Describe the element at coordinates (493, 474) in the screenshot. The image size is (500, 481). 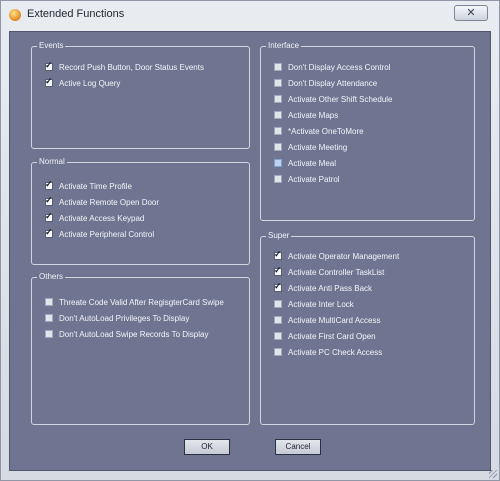
I see `resize-grip-icon` at that location.